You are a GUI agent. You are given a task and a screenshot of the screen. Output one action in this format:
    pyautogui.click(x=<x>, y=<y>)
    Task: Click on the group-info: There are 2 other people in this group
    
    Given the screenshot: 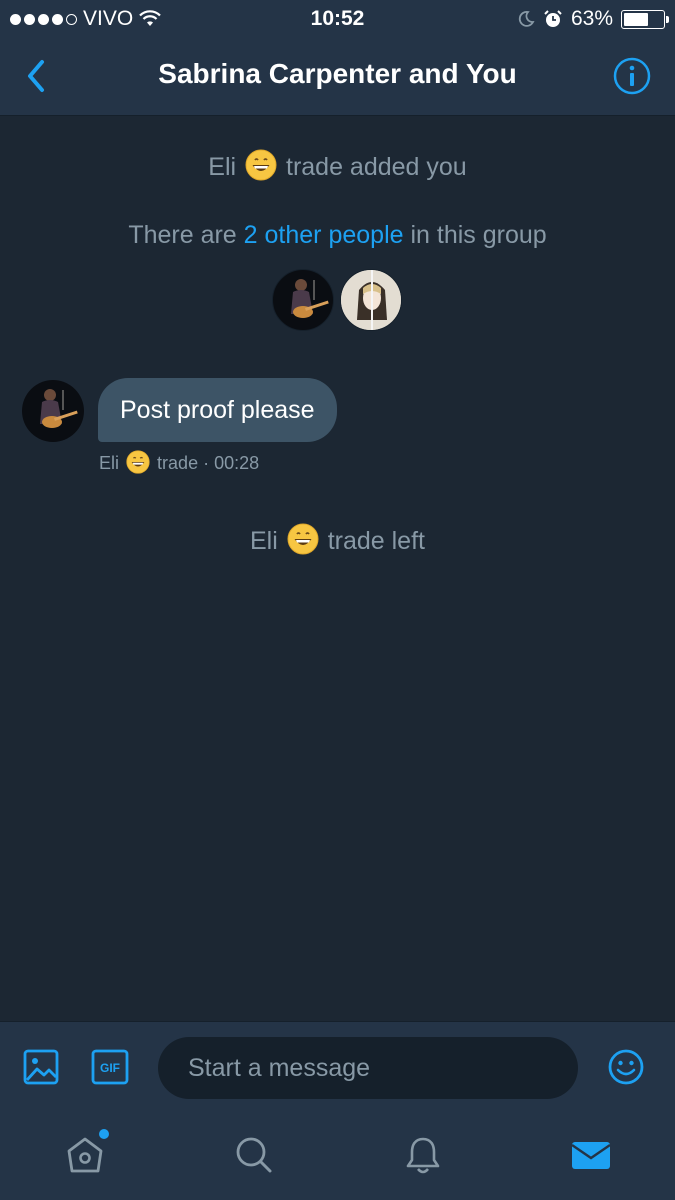 What is the action you would take?
    pyautogui.click(x=337, y=235)
    